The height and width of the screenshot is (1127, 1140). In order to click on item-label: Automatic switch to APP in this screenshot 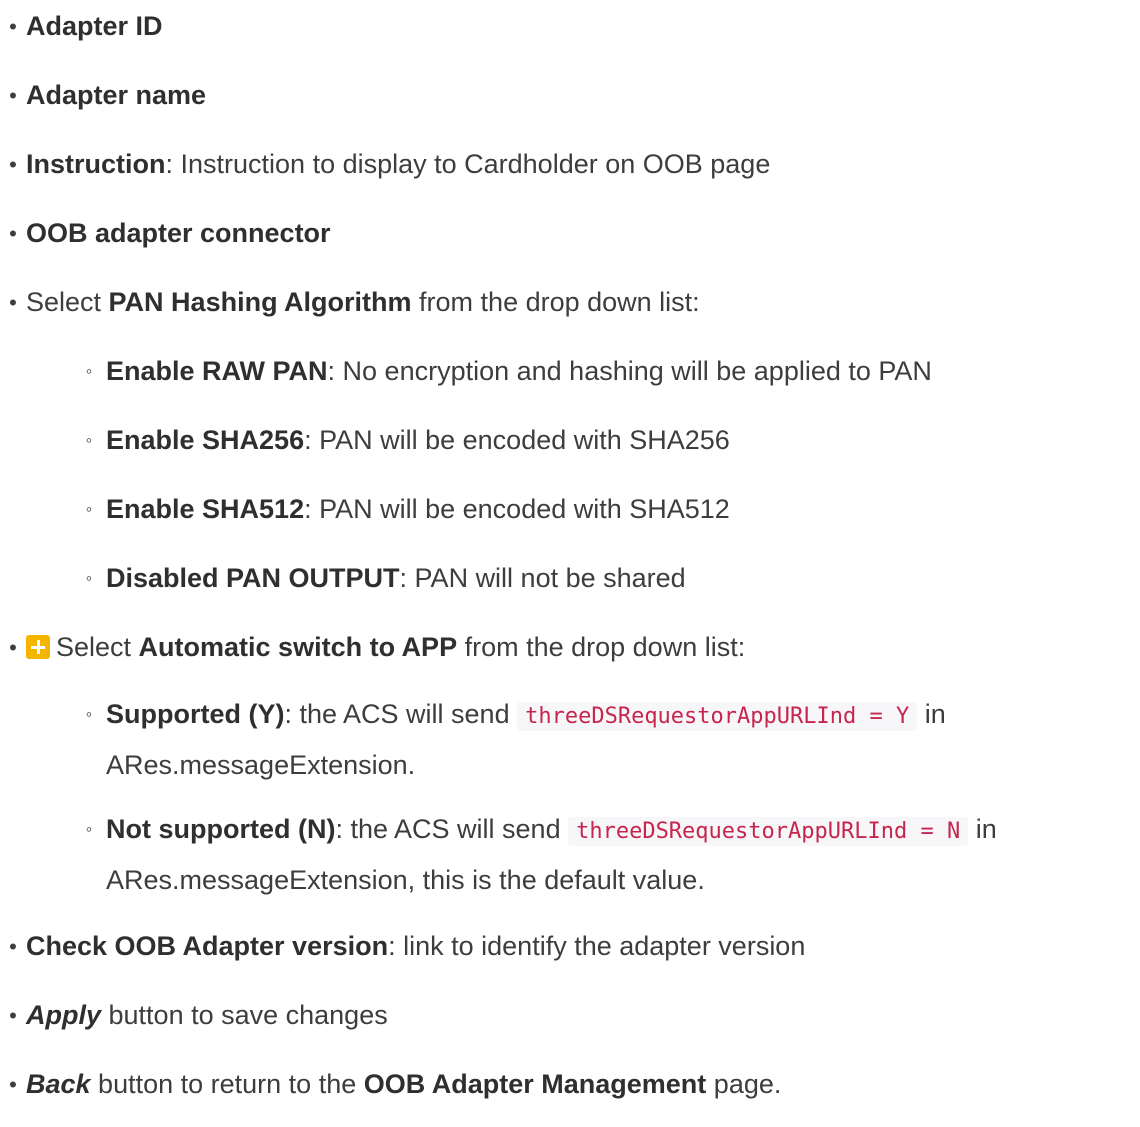, I will do `click(298, 647)`.